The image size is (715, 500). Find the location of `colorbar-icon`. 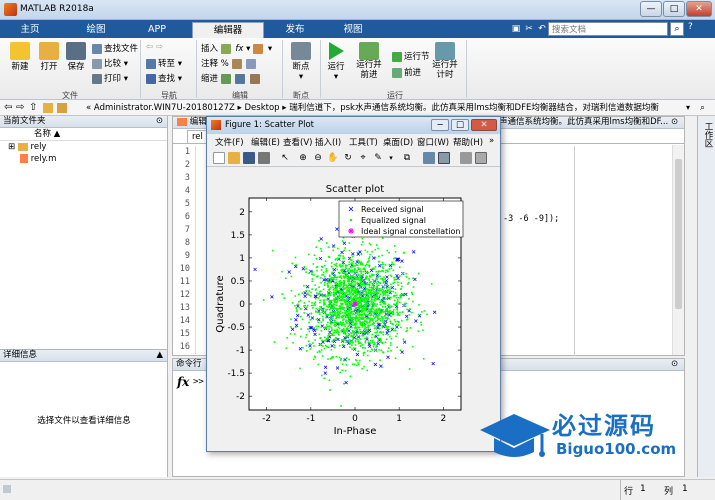

colorbar-icon is located at coordinates (429, 158).